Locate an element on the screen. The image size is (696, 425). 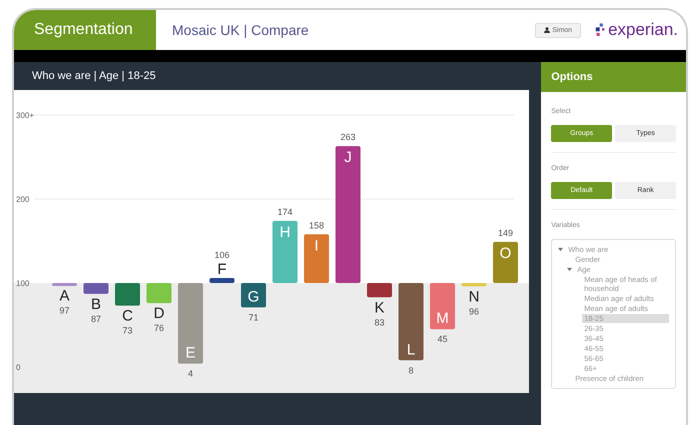
axis-tick-label: 100 is located at coordinates (23, 283).